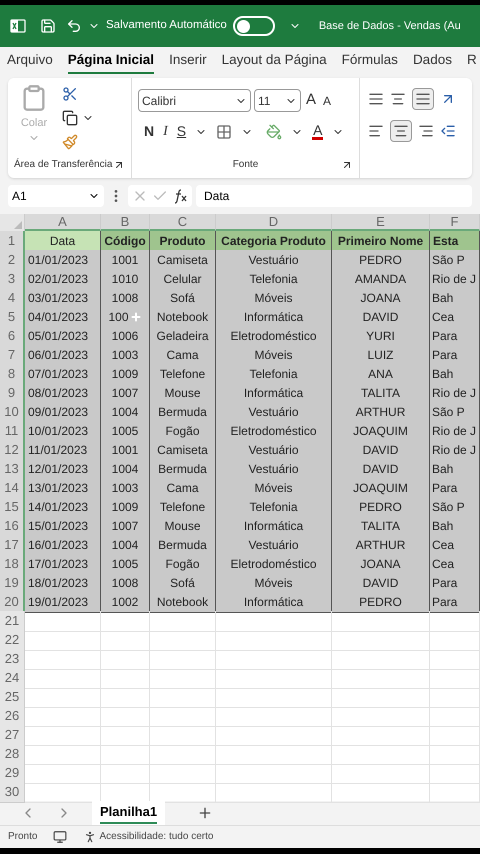  What do you see at coordinates (129, 813) in the screenshot?
I see `sheet-tab: Planilha1` at bounding box center [129, 813].